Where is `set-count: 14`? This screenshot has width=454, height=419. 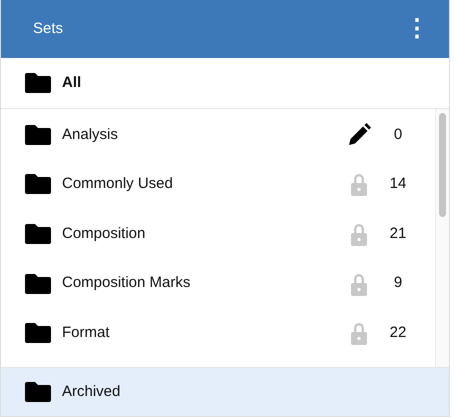 set-count: 14 is located at coordinates (398, 184).